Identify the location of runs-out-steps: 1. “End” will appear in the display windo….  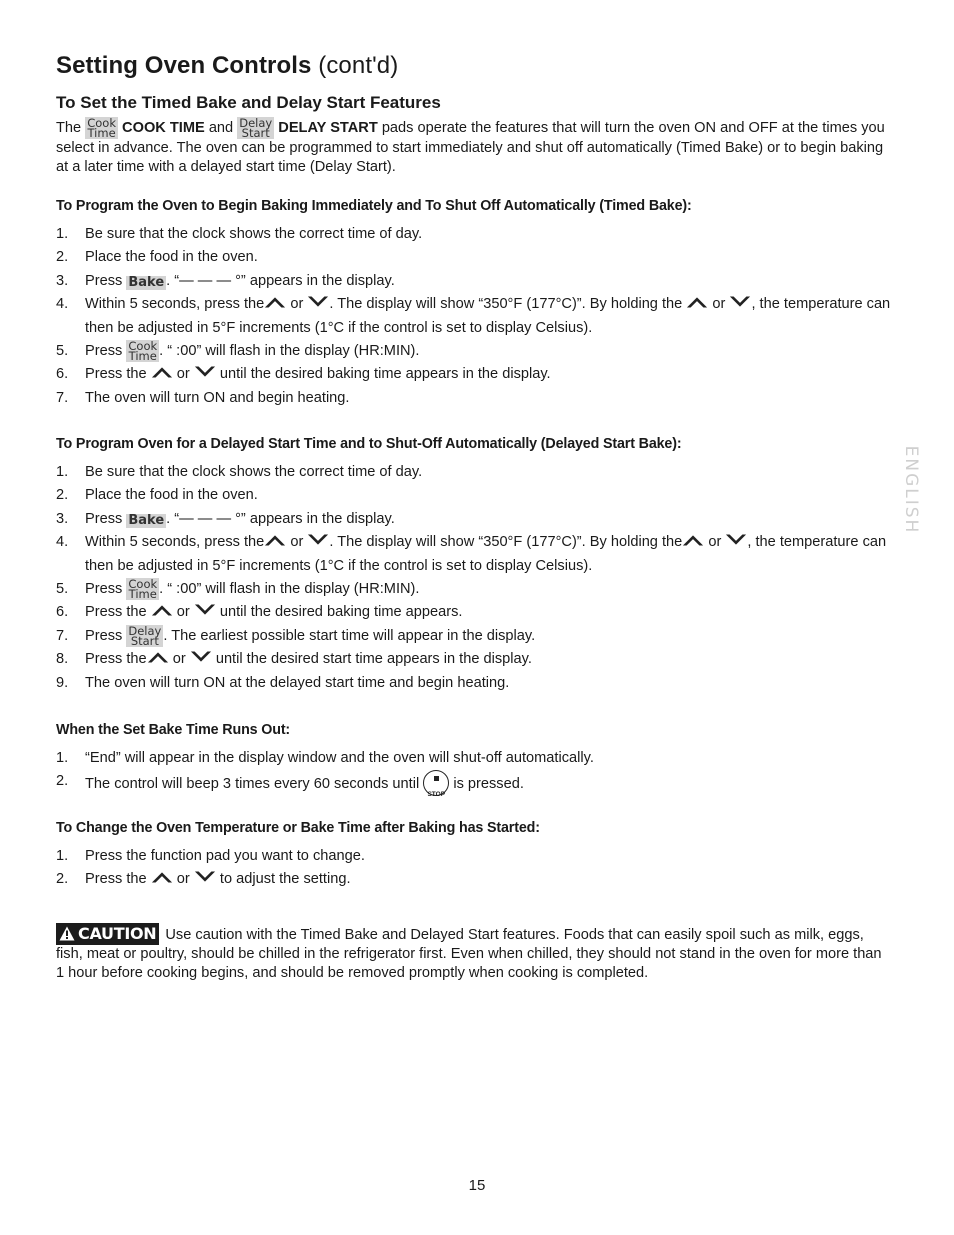
(476, 772).